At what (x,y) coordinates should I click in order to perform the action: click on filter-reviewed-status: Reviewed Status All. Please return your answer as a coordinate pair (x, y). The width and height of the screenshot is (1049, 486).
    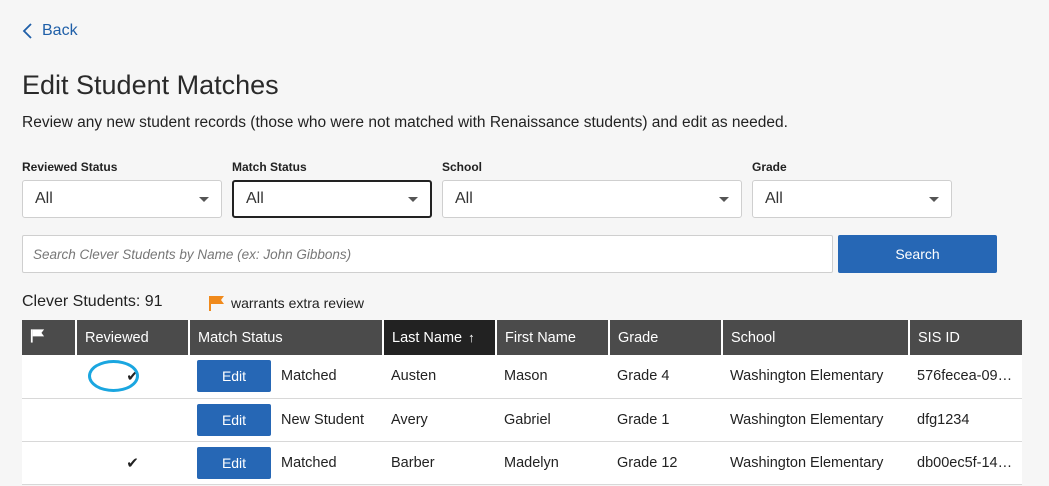
    Looking at the image, I should click on (122, 189).